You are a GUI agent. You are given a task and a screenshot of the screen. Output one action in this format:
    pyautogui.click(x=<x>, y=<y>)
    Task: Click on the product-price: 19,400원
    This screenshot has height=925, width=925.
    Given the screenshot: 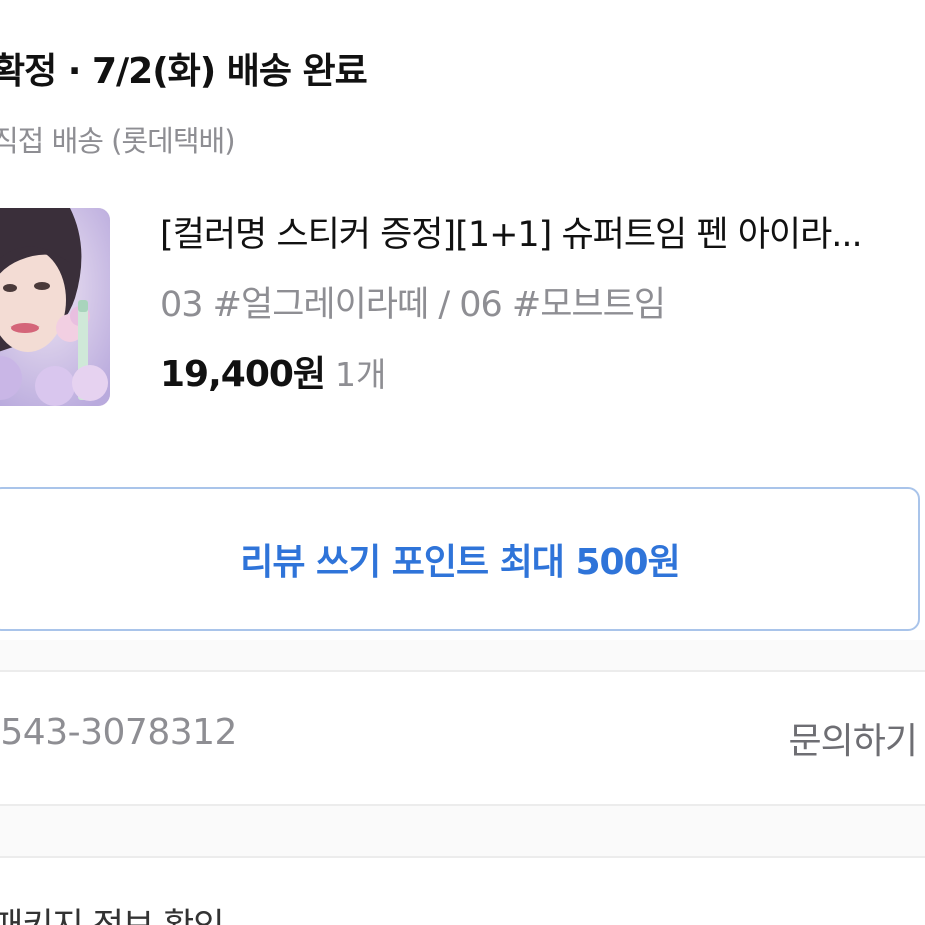 What is the action you would take?
    pyautogui.click(x=243, y=374)
    